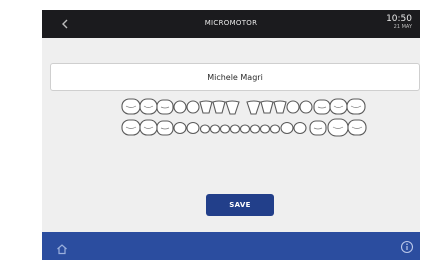 This screenshot has width=424, height=264. Describe the element at coordinates (244, 117) in the screenshot. I see `dental-chart` at that location.